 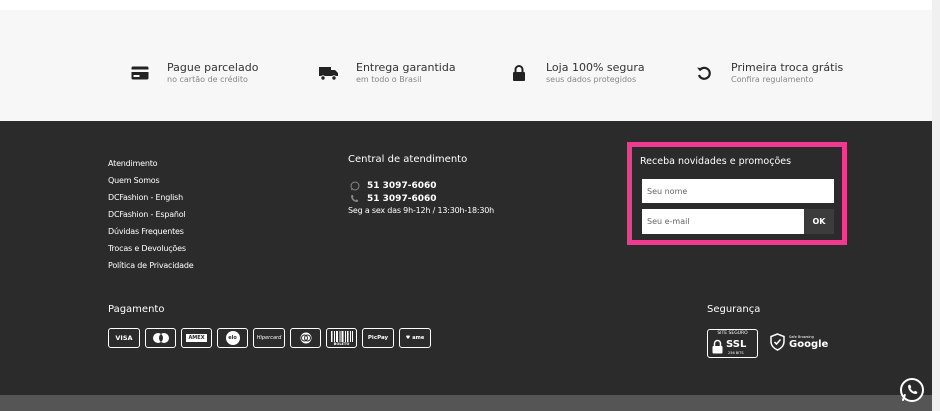 I want to click on footer-link-privacidade: Política de Privacidade, so click(x=151, y=265).